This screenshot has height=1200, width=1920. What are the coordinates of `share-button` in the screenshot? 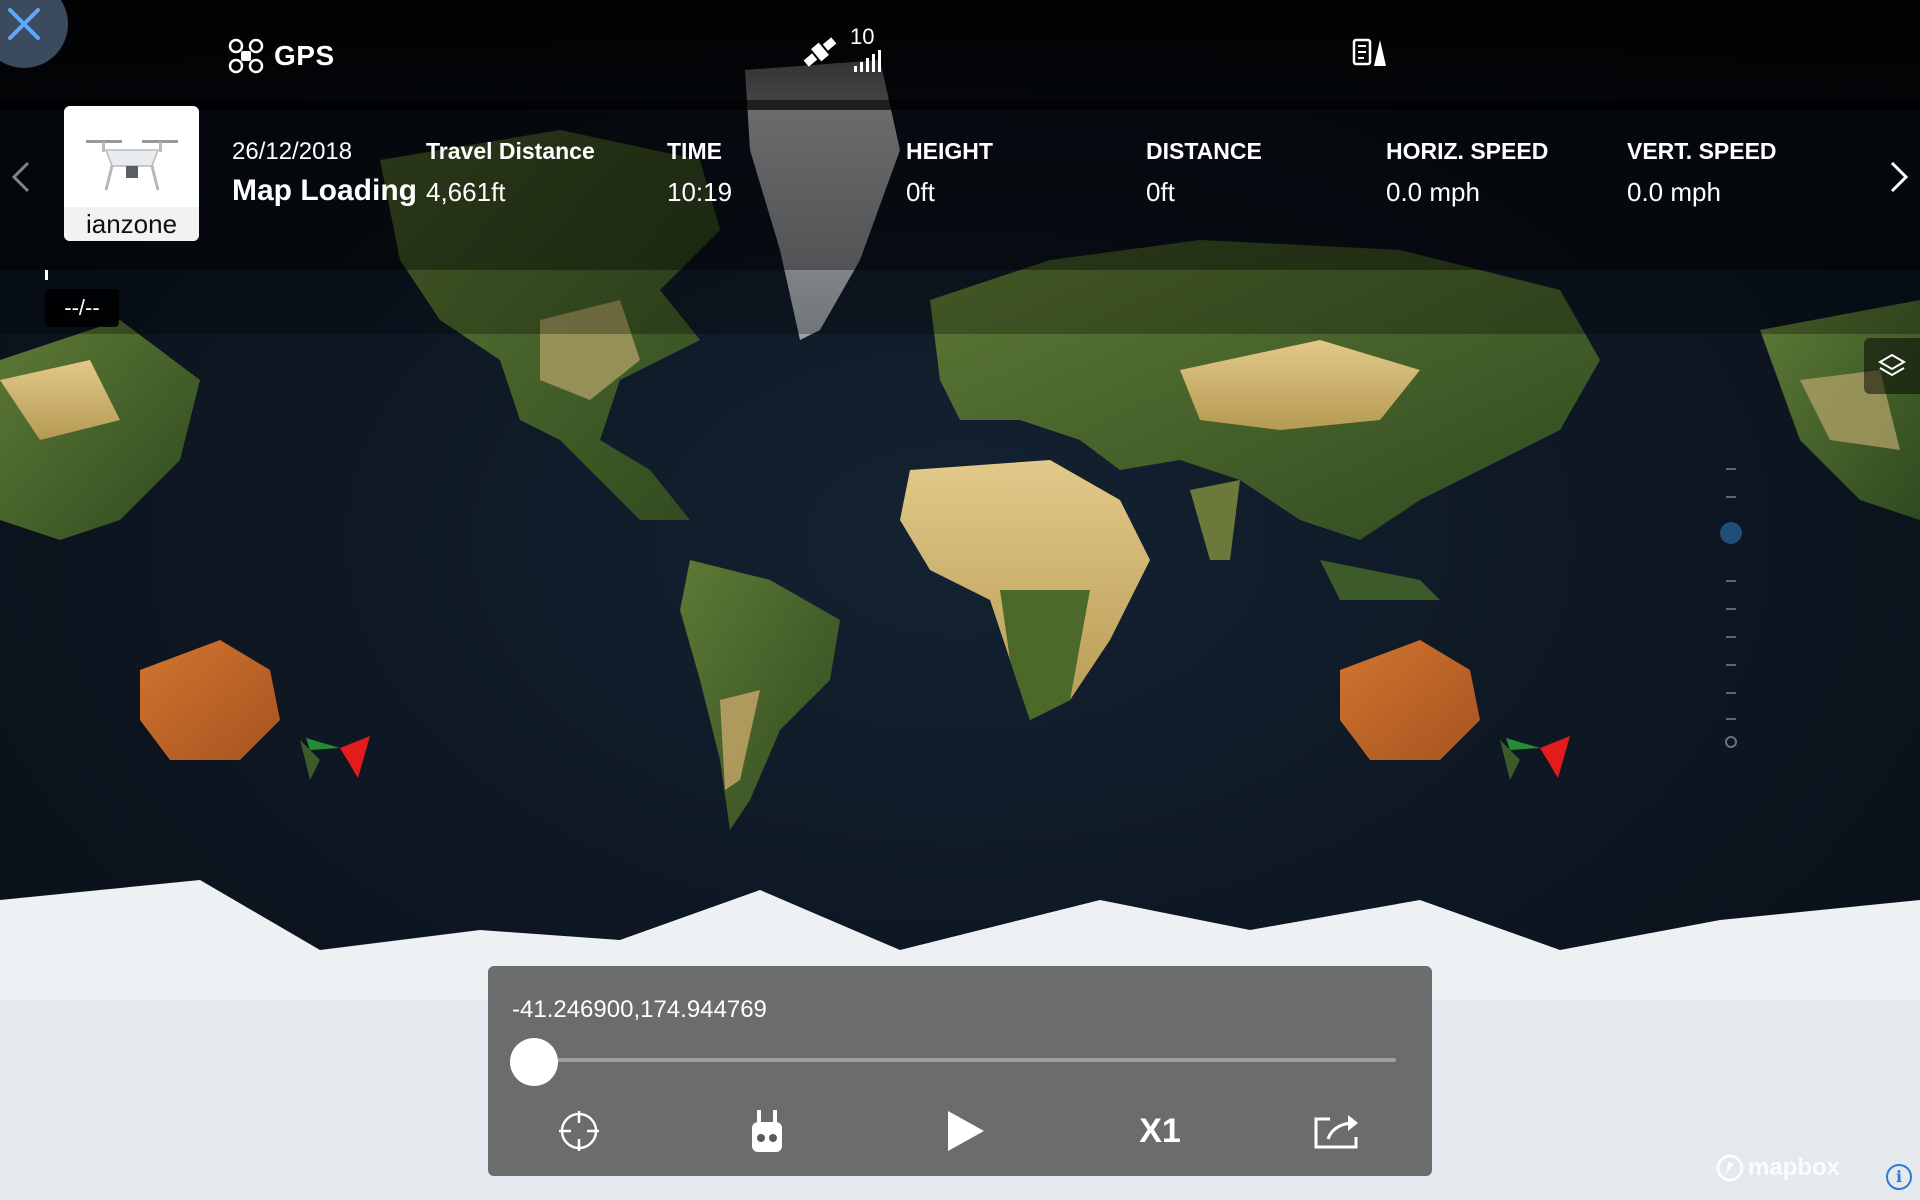 It's located at (1338, 1131).